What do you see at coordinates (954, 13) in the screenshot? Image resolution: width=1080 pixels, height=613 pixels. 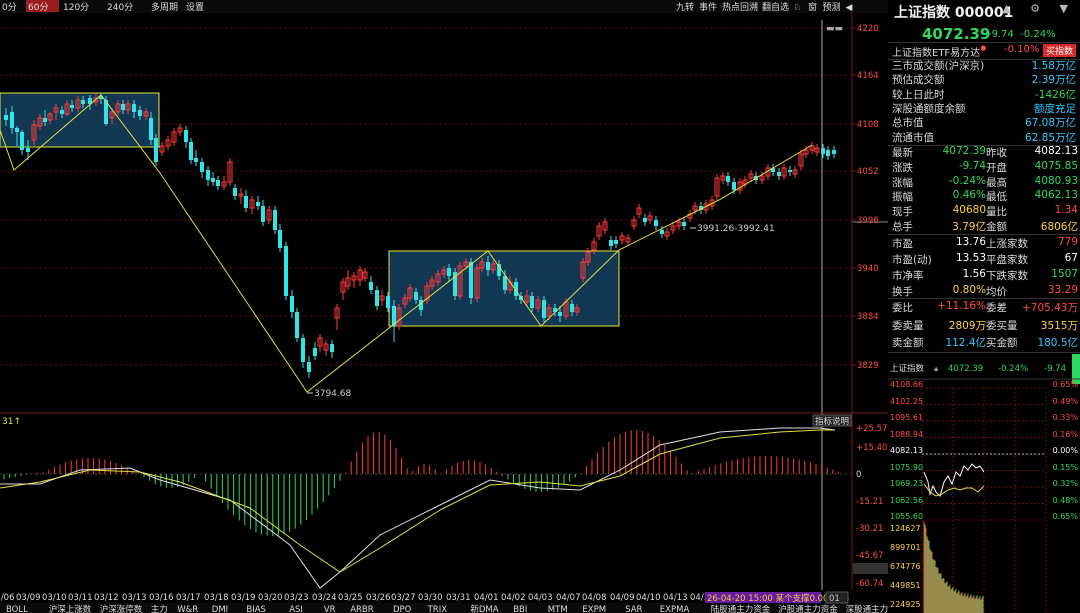 I see `stock-title: 上证指数 000001` at bounding box center [954, 13].